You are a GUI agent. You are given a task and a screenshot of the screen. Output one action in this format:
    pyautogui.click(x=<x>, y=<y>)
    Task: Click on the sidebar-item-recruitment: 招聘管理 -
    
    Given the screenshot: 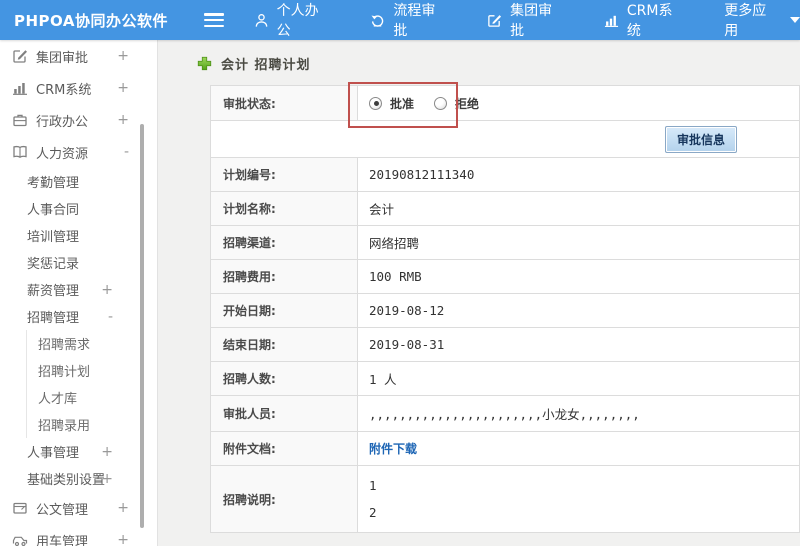 What is the action you would take?
    pyautogui.click(x=78, y=316)
    